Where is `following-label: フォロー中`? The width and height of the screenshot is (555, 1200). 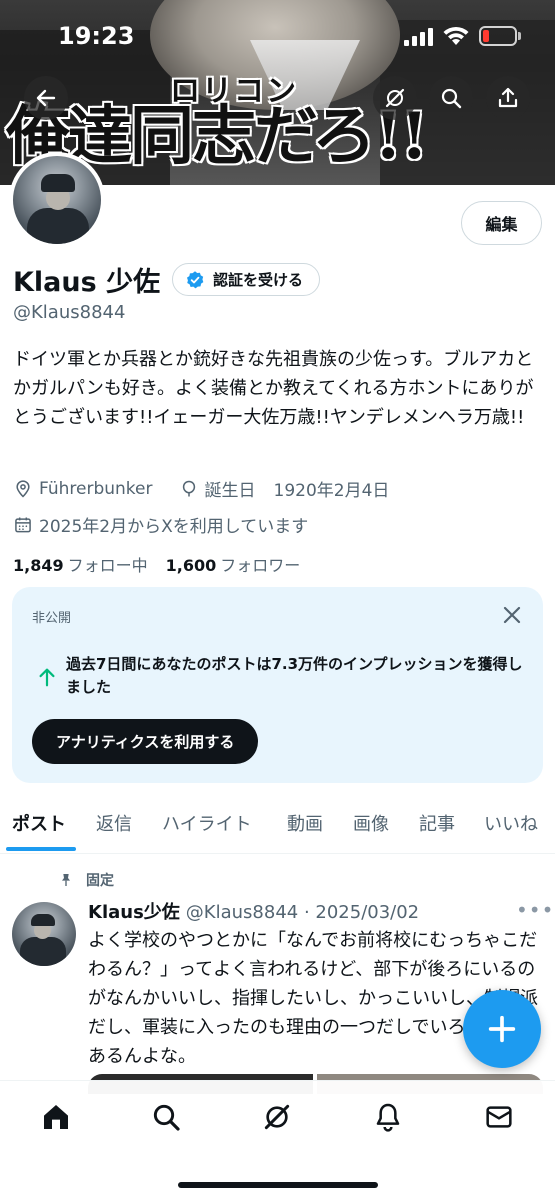
following-label: フォロー中 is located at coordinates (107, 565).